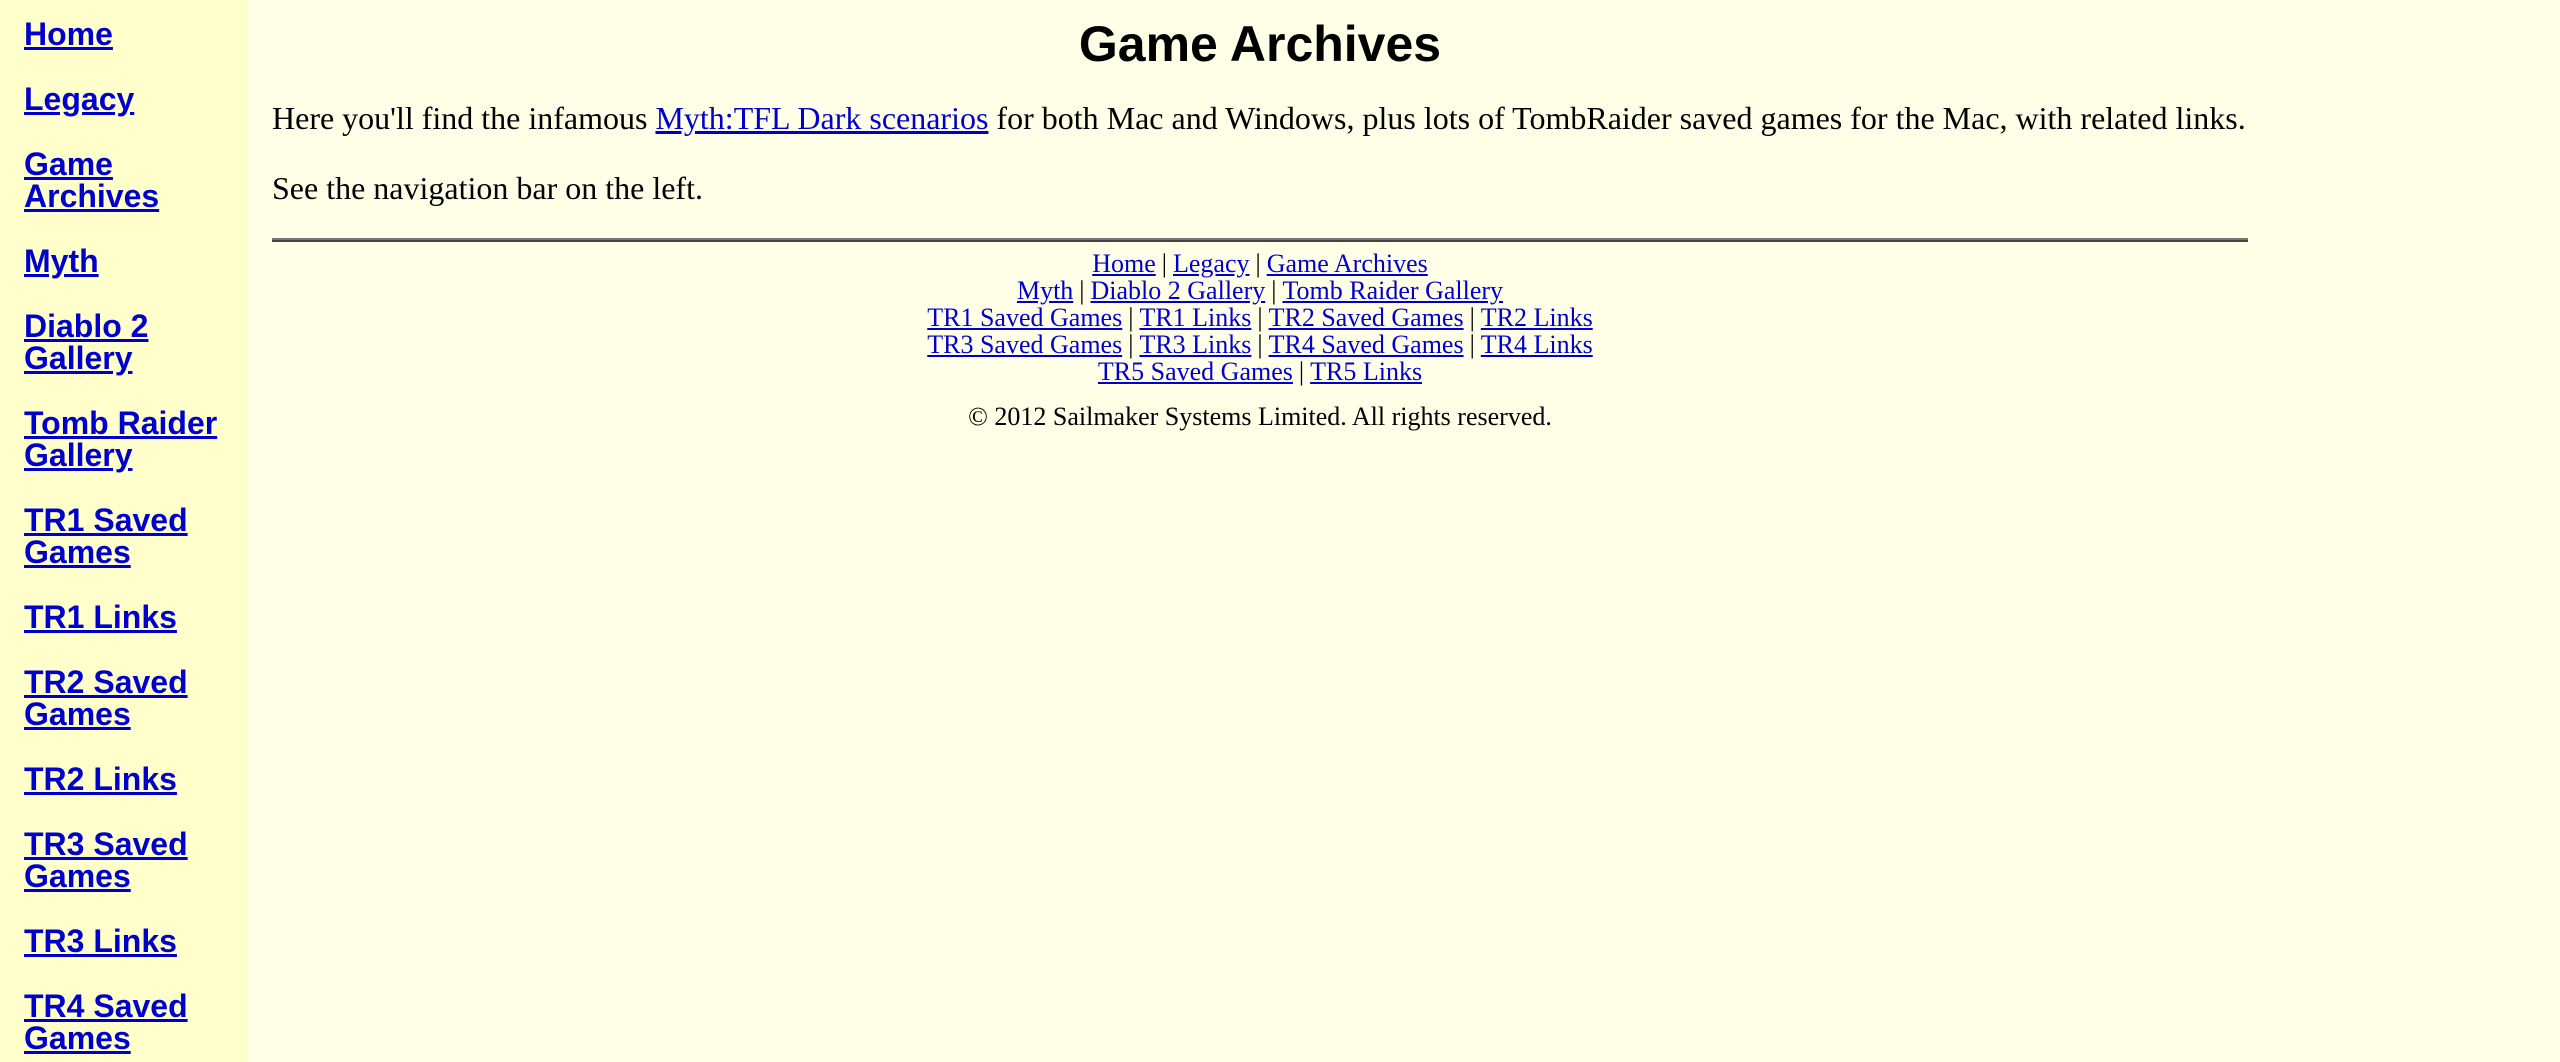 The image size is (2560, 1062). I want to click on sidebar-item-tr2-saved-games: TR2 Saved Games, so click(129, 698).